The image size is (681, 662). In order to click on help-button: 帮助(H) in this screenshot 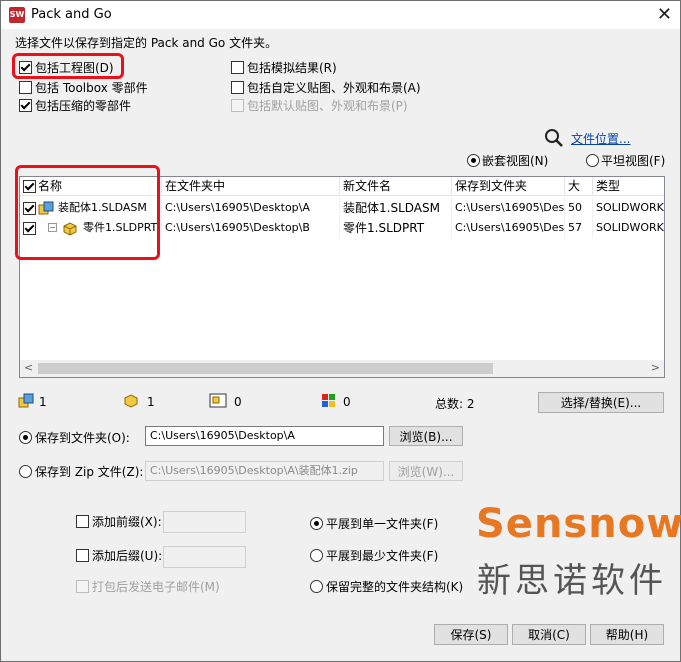, I will do `click(627, 634)`.